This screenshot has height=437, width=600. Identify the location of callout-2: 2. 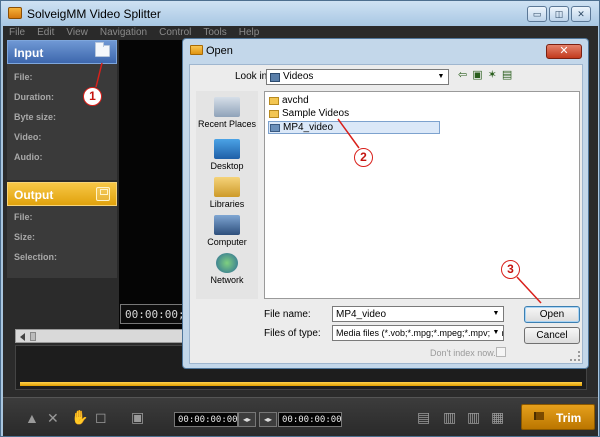
(363, 157).